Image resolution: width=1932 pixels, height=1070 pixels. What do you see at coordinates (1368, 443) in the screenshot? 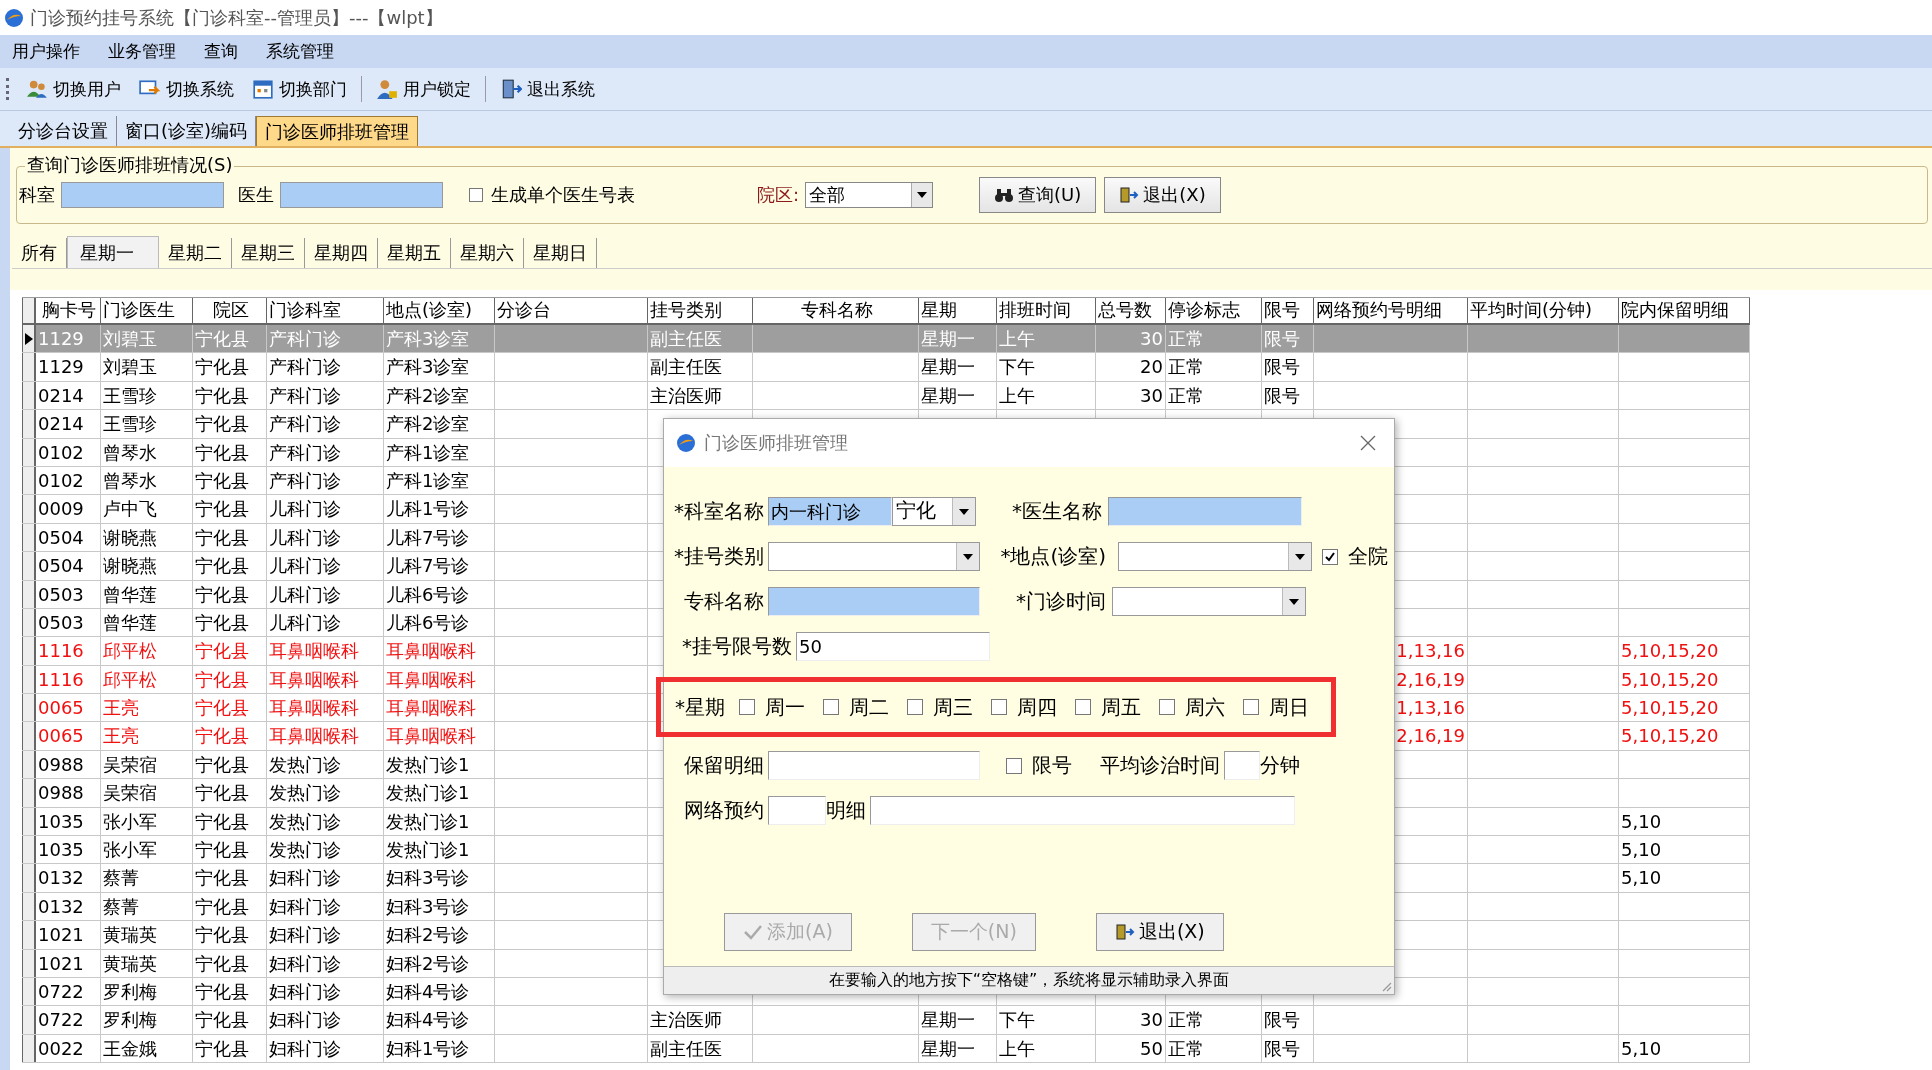
I see `close-icon` at bounding box center [1368, 443].